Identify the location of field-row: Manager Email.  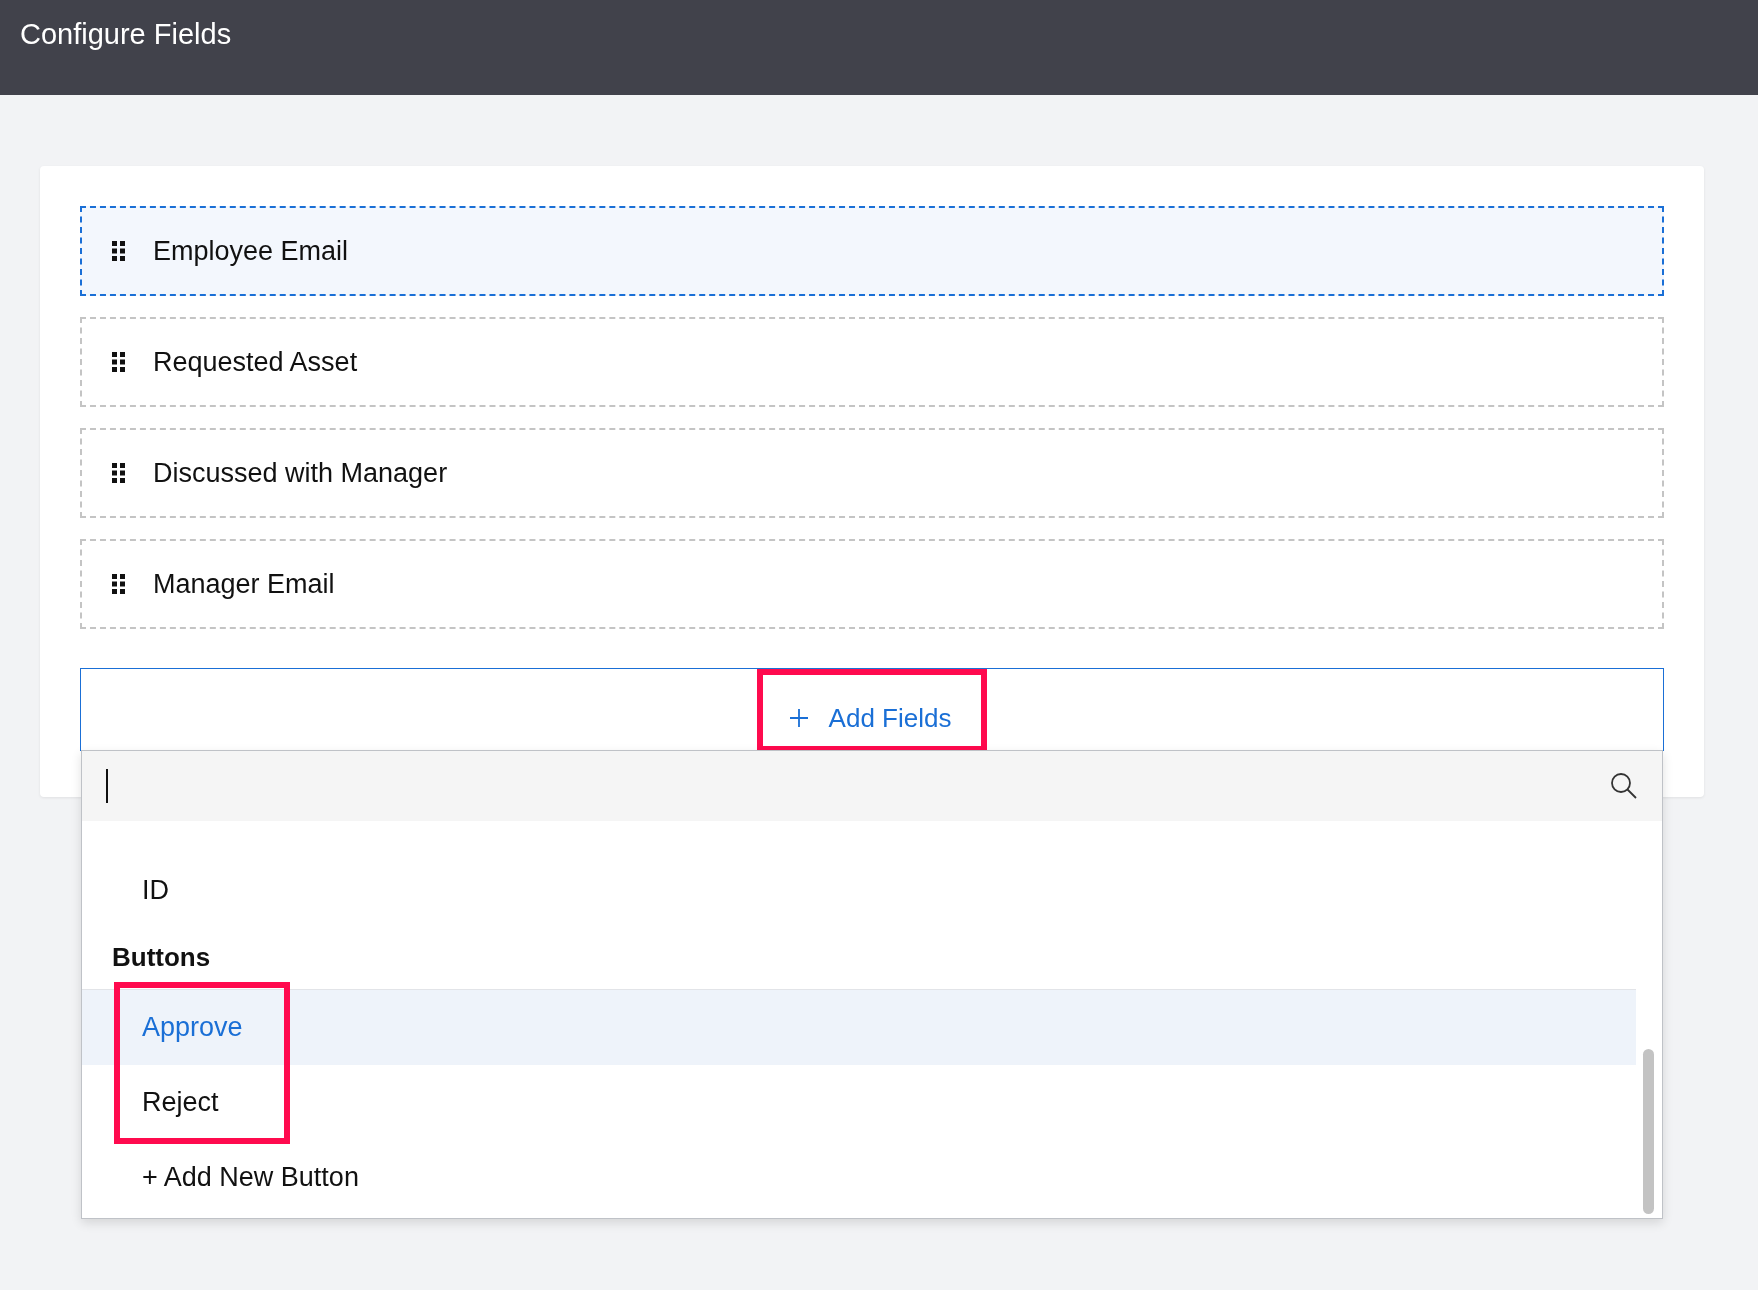
(872, 584).